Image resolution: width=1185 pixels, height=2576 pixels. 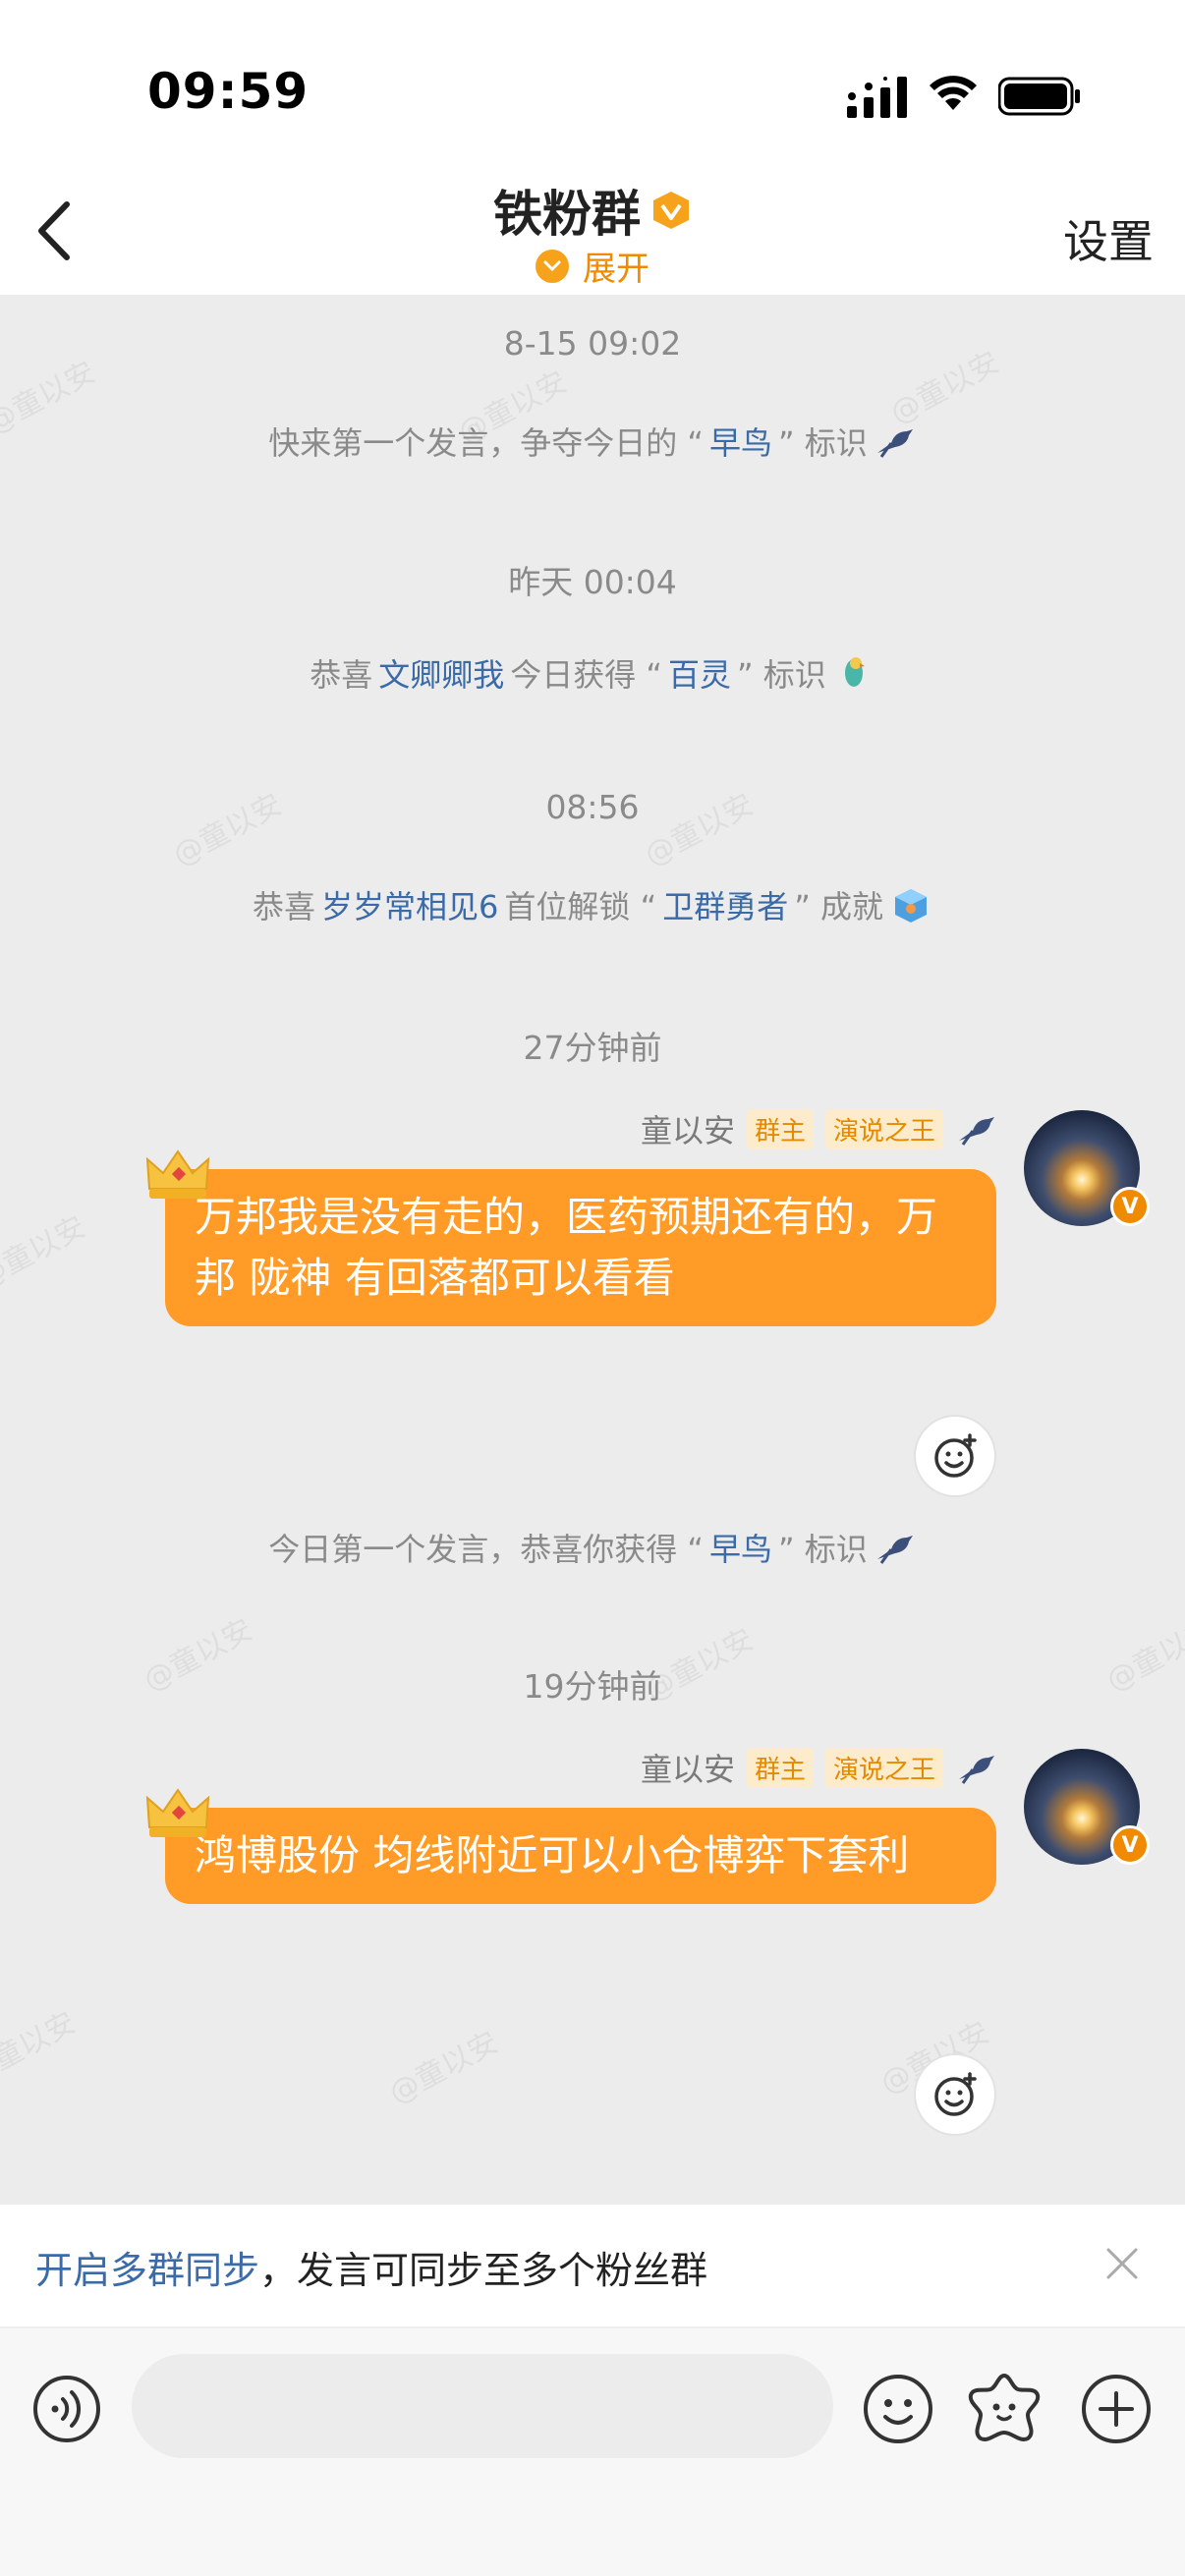 What do you see at coordinates (552, 266) in the screenshot?
I see `chevron-down-icon` at bounding box center [552, 266].